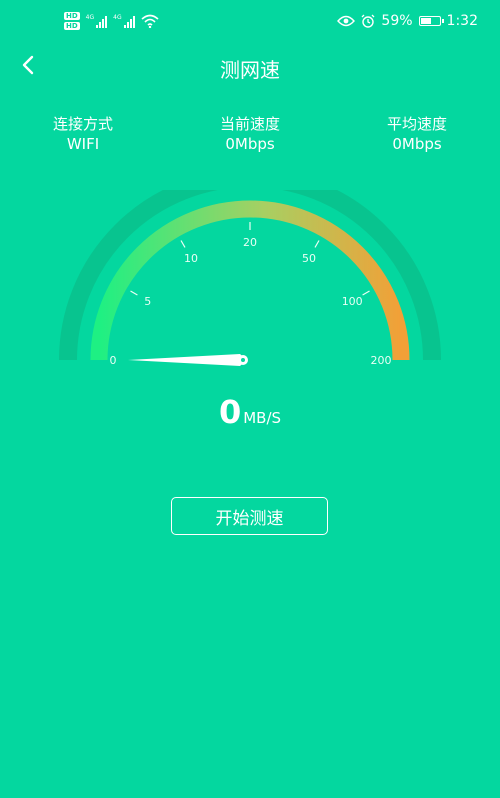  Describe the element at coordinates (111, 21) in the screenshot. I see `status-left: HD HD 4G 4G` at that location.